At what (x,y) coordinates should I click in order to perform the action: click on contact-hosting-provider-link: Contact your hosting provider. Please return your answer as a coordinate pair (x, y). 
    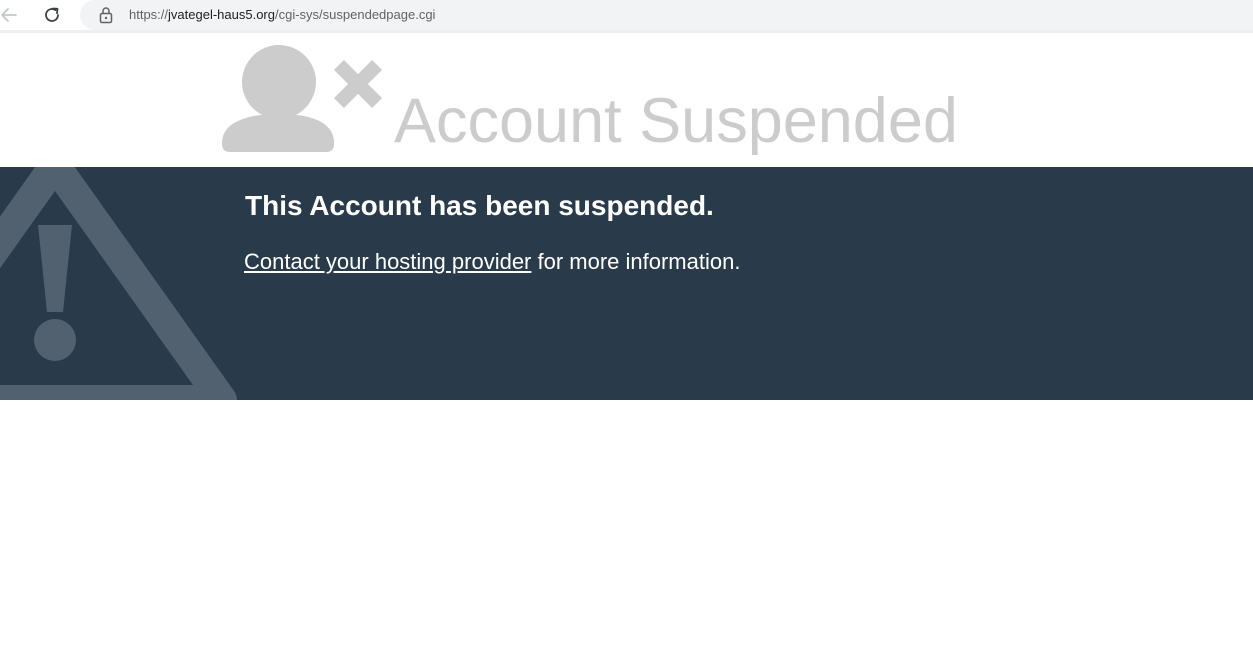
    Looking at the image, I should click on (387, 261).